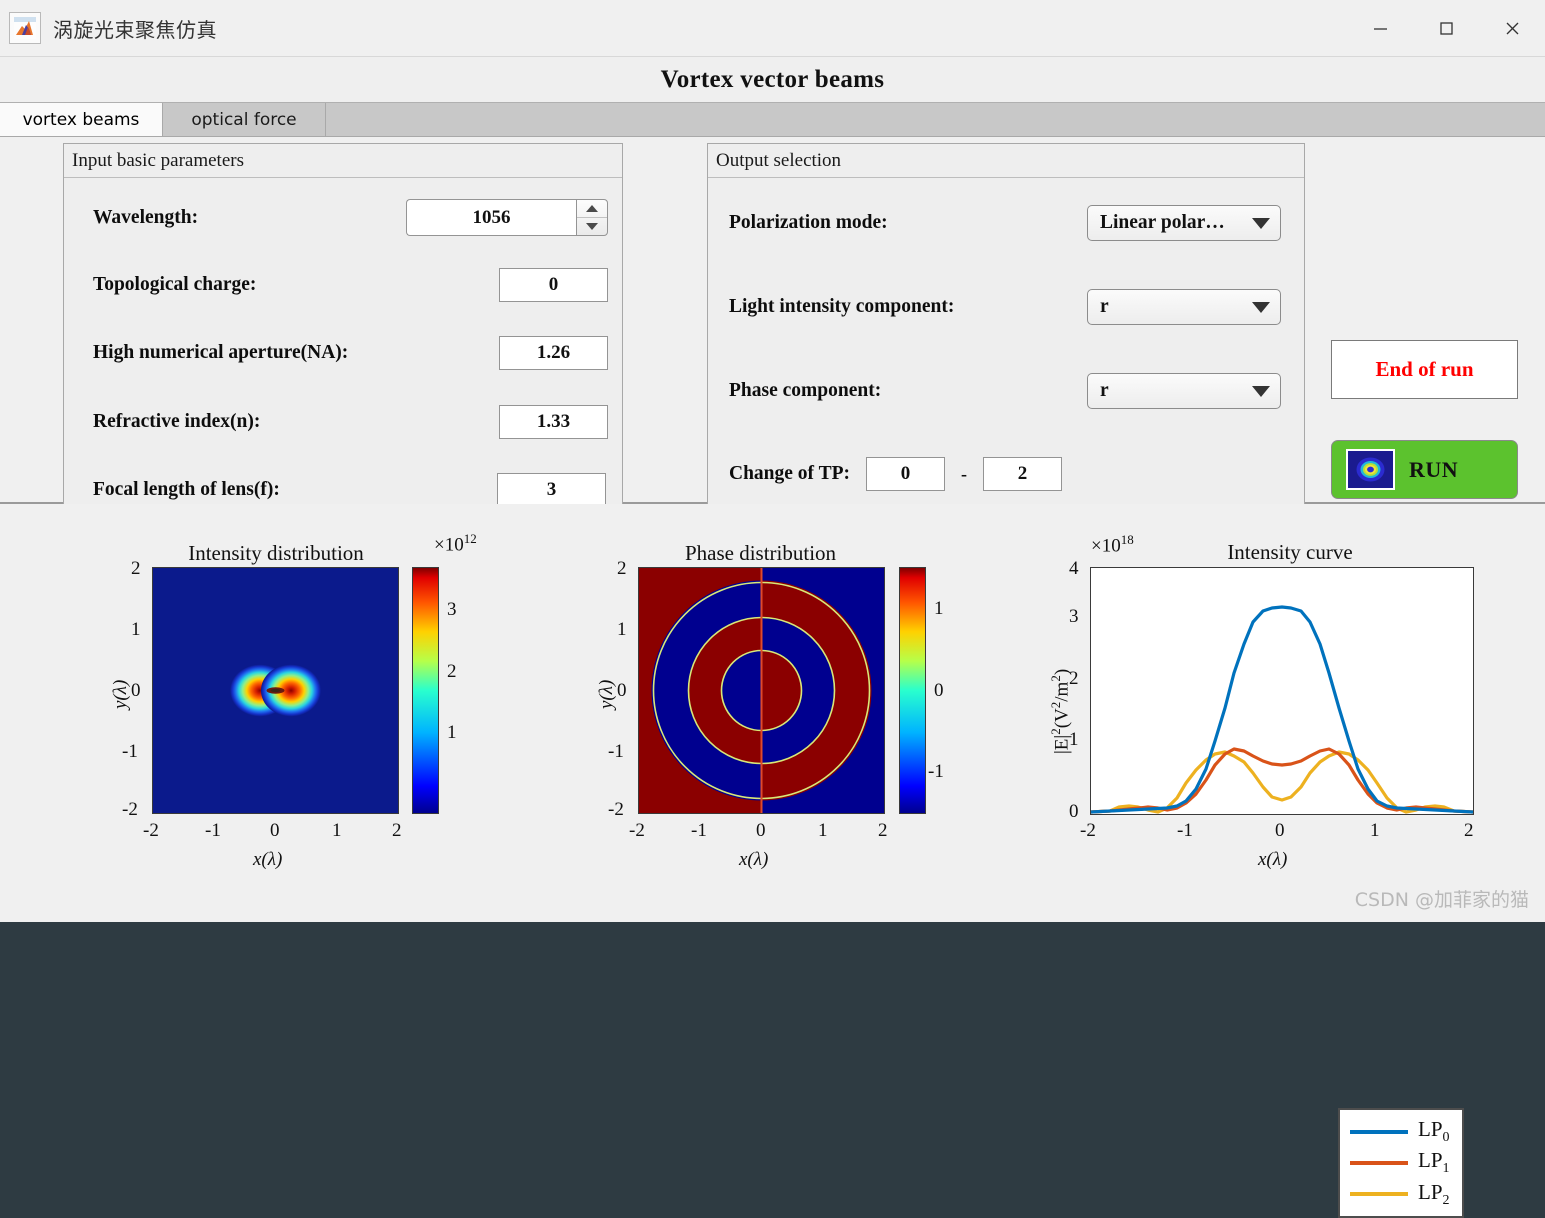  What do you see at coordinates (772, 79) in the screenshot?
I see `page-title: Vortex vector beams` at bounding box center [772, 79].